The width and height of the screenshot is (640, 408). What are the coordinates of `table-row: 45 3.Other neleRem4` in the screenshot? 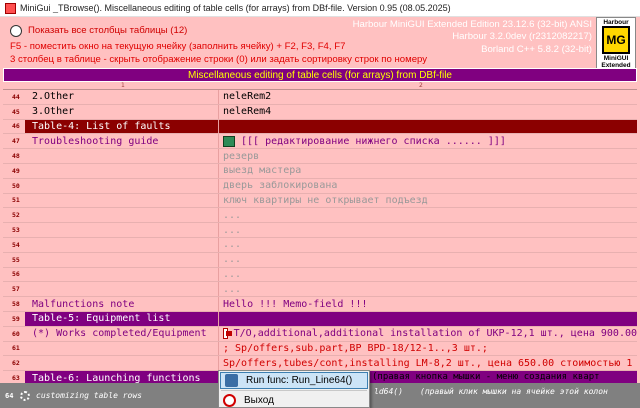 It's located at (320, 112).